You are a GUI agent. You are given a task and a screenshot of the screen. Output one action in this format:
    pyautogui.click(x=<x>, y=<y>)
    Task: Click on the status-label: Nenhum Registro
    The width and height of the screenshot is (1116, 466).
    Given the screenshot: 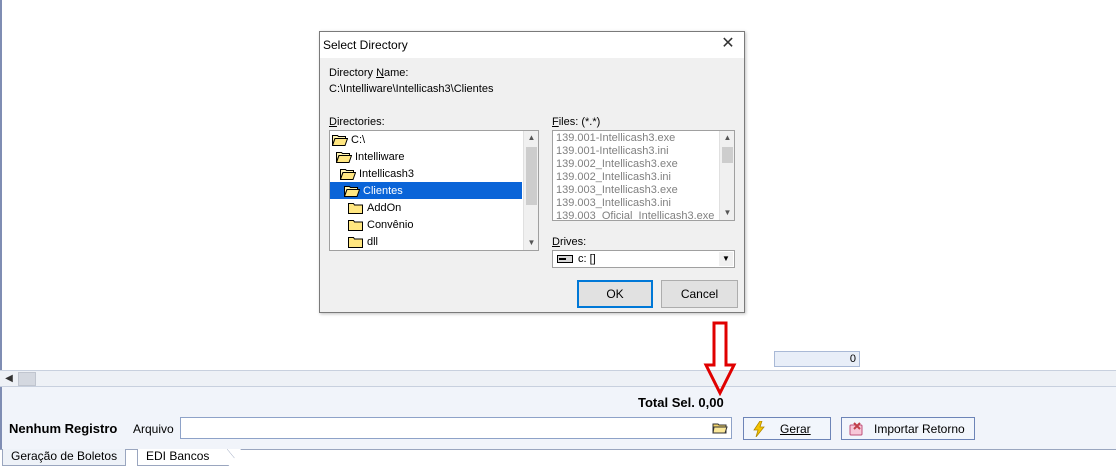 What is the action you would take?
    pyautogui.click(x=63, y=428)
    